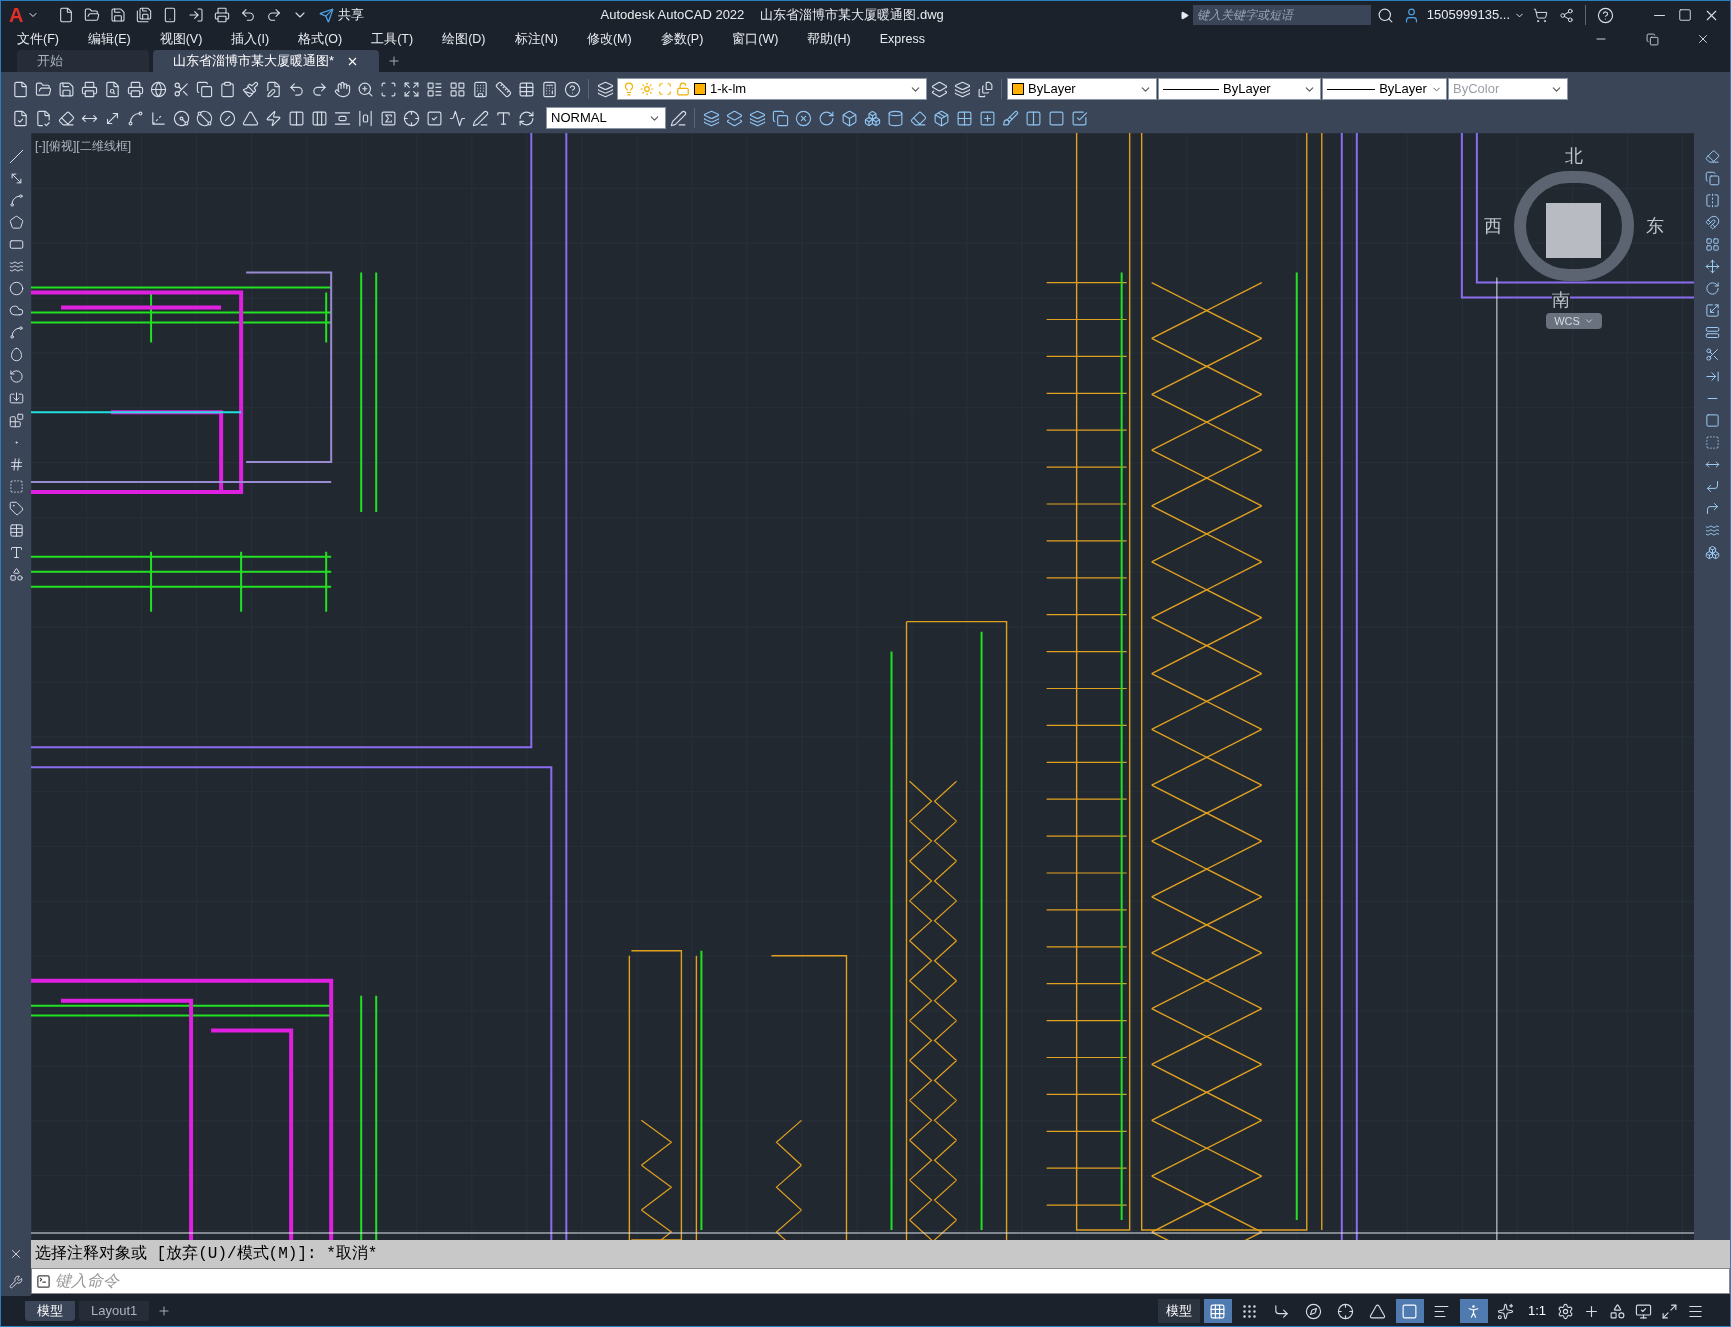 This screenshot has height=1327, width=1731. What do you see at coordinates (1506, 1311) in the screenshot?
I see `autoscale-icon` at bounding box center [1506, 1311].